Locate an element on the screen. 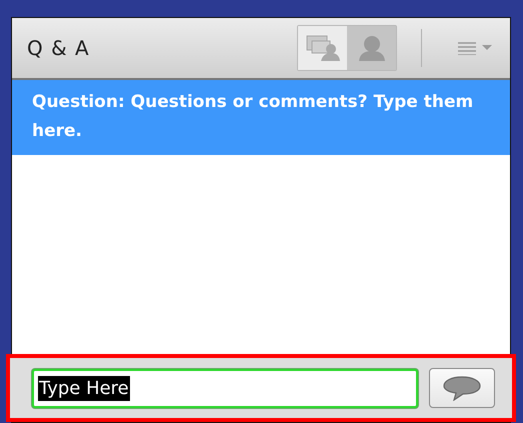 The height and width of the screenshot is (423, 523). send-button is located at coordinates (462, 388).